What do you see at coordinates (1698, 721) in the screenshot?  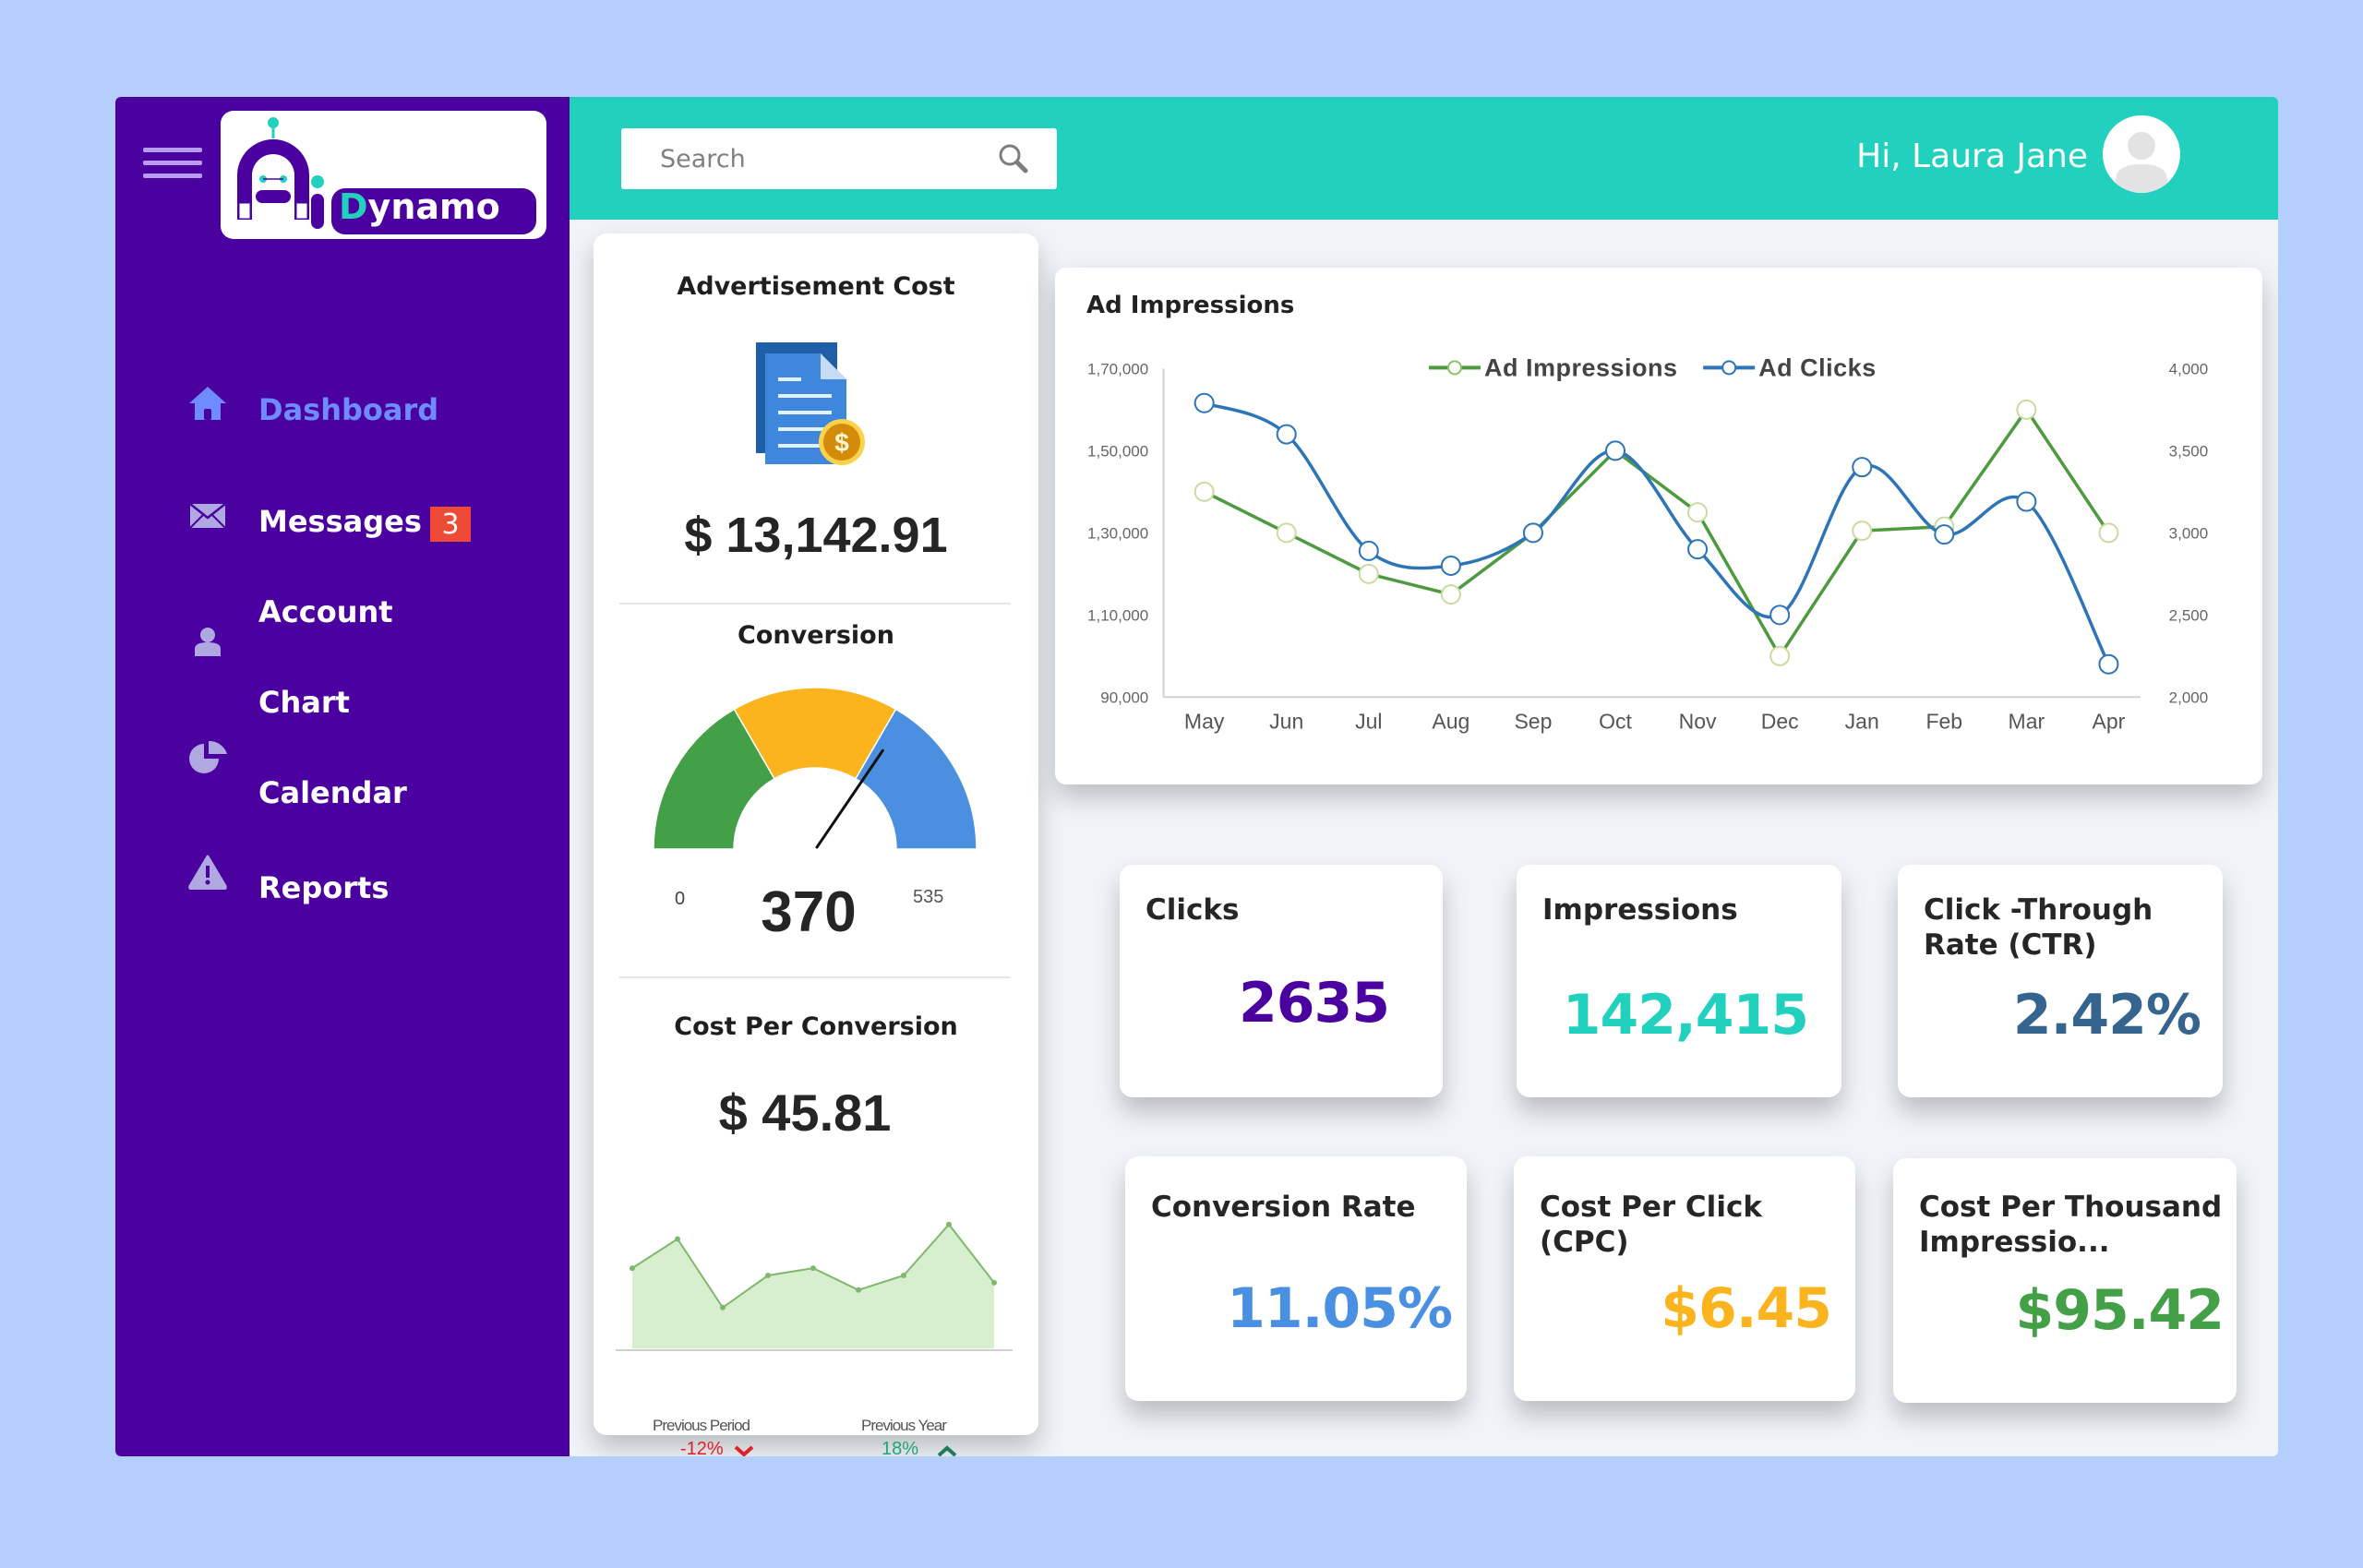 I see `x-tick-label: Nov` at bounding box center [1698, 721].